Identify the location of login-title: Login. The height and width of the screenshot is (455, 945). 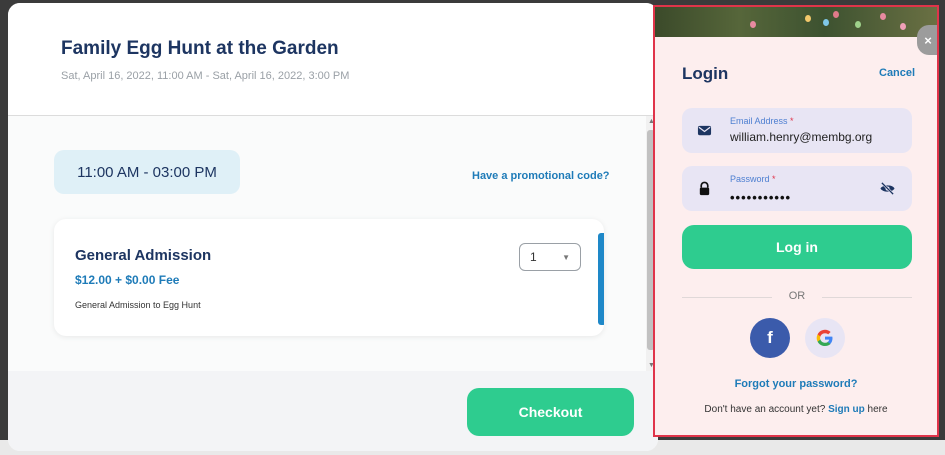
(705, 73).